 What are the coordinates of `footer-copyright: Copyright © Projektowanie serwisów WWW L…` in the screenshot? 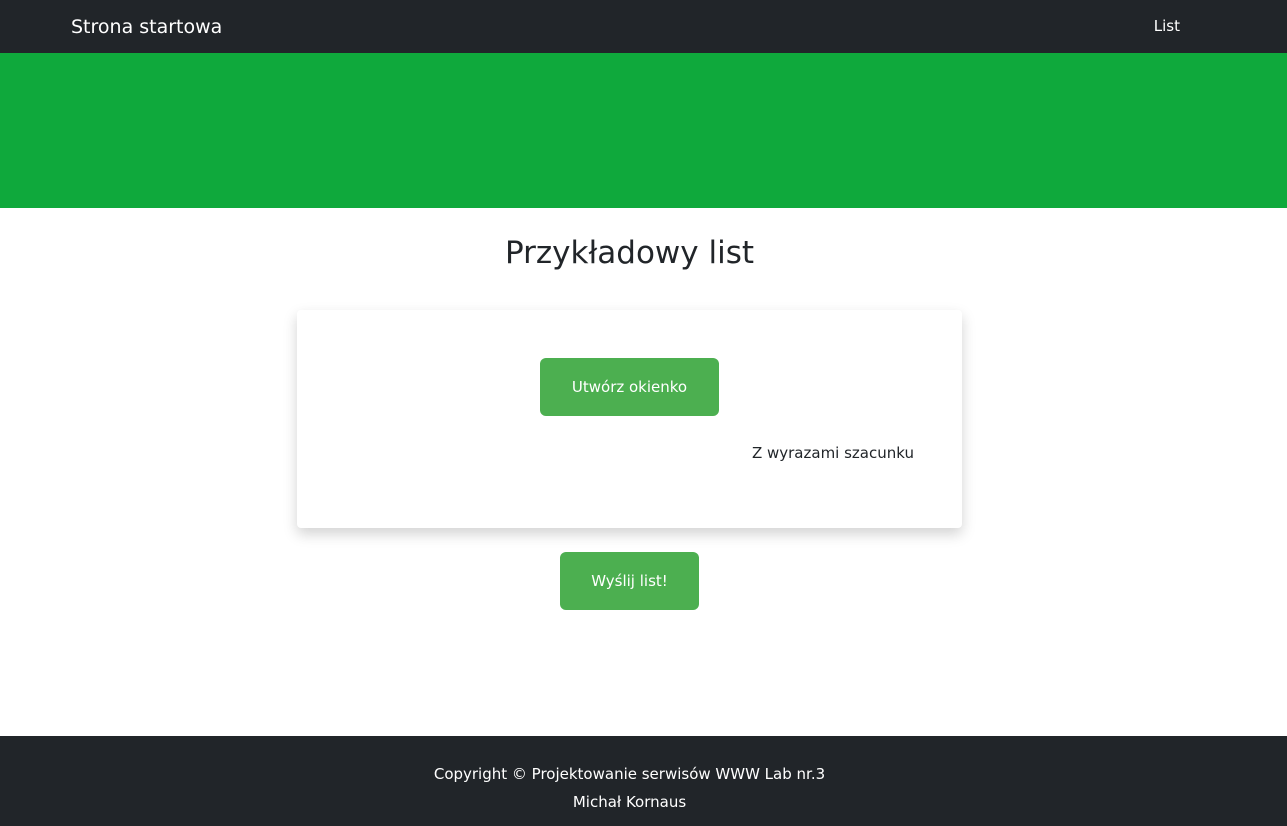 It's located at (629, 774).